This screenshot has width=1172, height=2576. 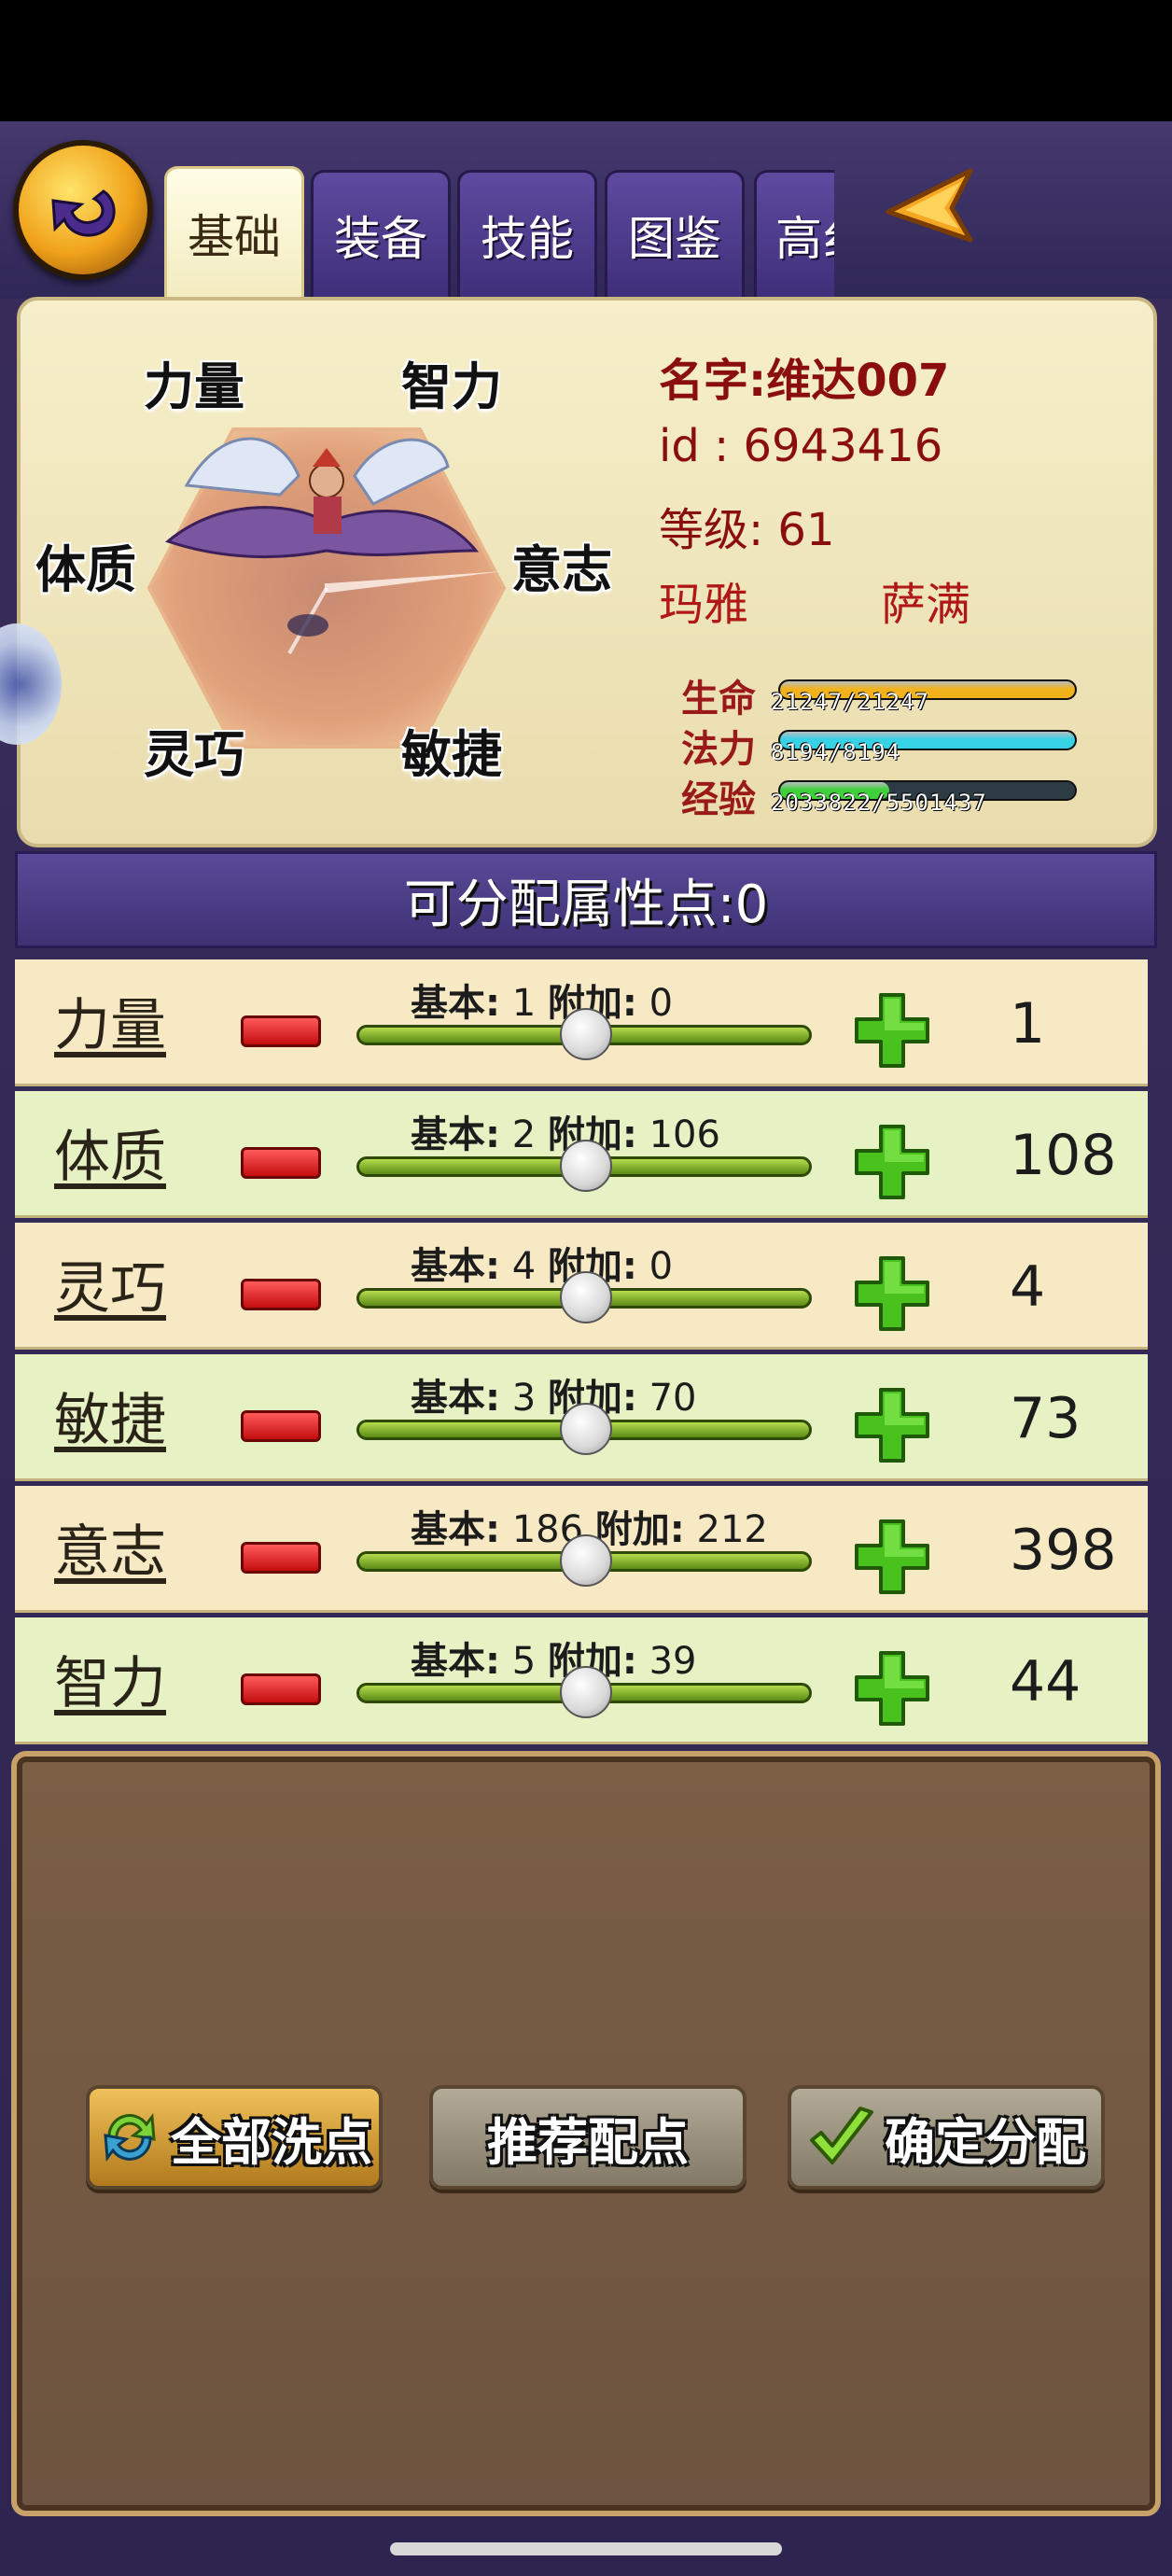 I want to click on stat-row: 意志 基本: 186 附加: 212 398, so click(x=581, y=1549).